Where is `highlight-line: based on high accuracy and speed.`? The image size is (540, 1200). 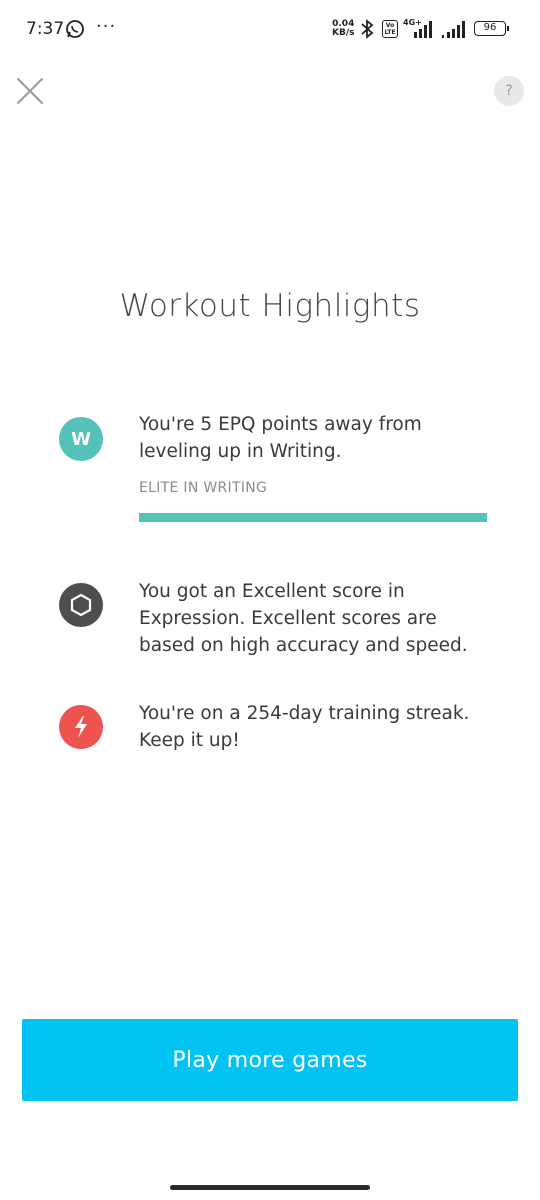 highlight-line: based on high accuracy and speed. is located at coordinates (303, 645).